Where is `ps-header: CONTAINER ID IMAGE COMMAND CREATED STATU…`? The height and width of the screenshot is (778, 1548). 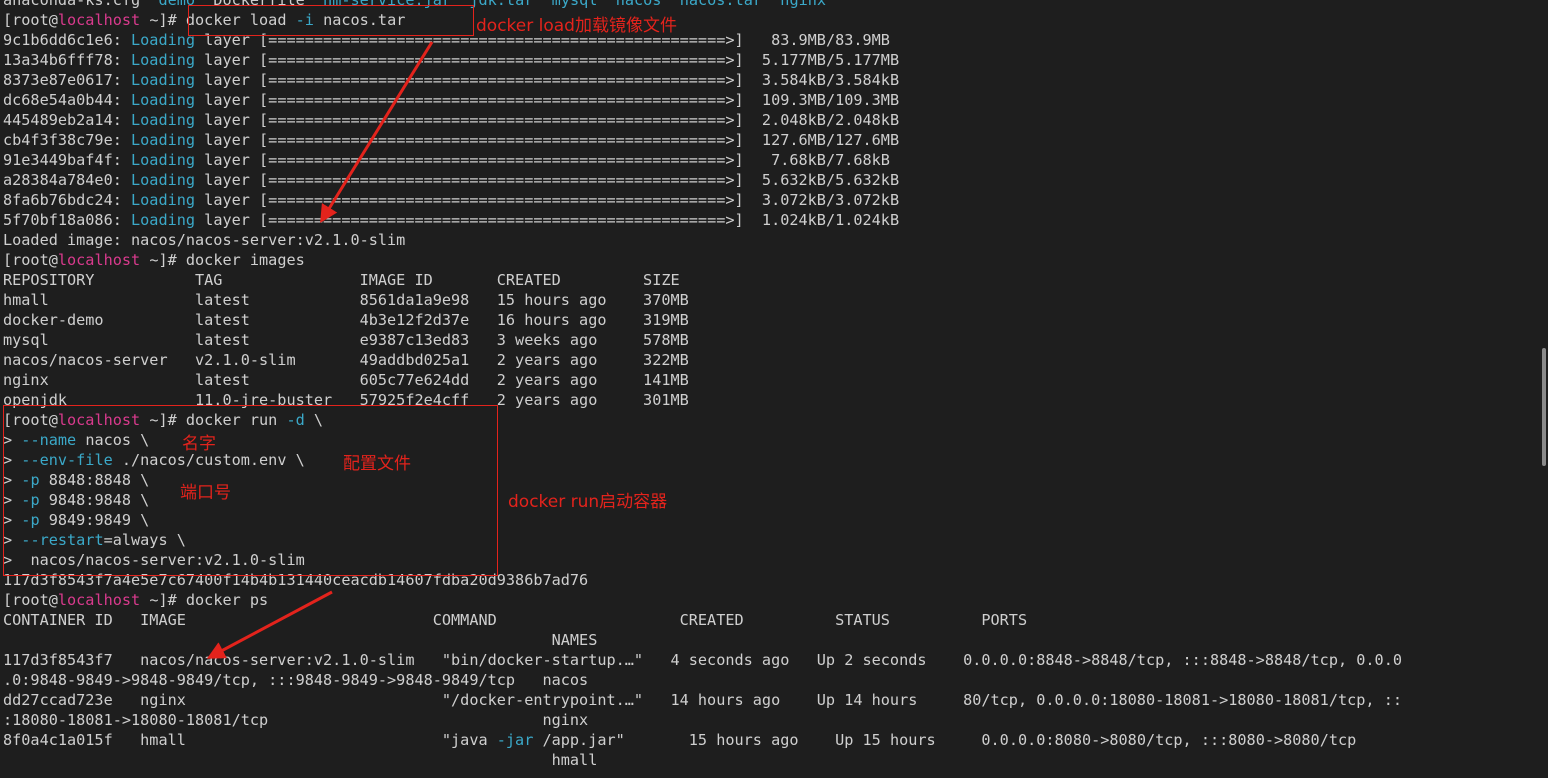
ps-header: CONTAINER ID IMAGE COMMAND CREATED STATU… is located at coordinates (515, 620).